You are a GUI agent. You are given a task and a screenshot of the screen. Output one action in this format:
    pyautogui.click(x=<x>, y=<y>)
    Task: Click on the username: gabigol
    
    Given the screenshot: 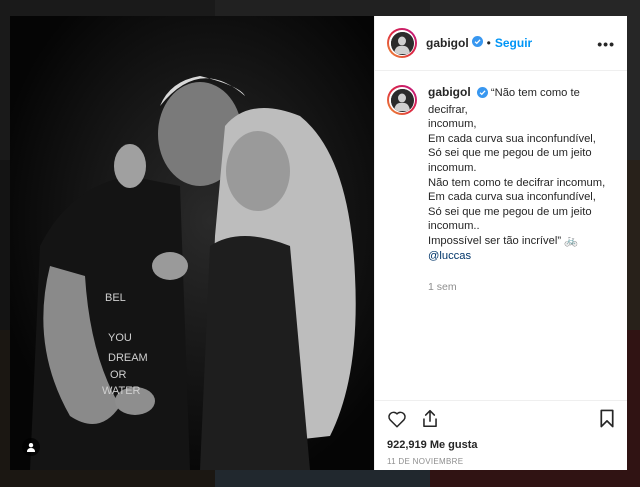 What is the action you would take?
    pyautogui.click(x=447, y=43)
    